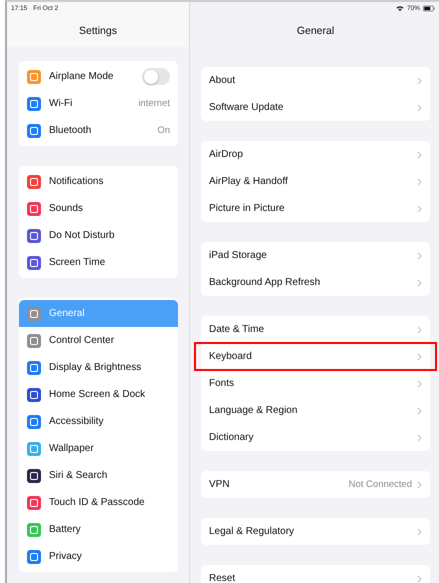  I want to click on toggle-switch, so click(156, 76).